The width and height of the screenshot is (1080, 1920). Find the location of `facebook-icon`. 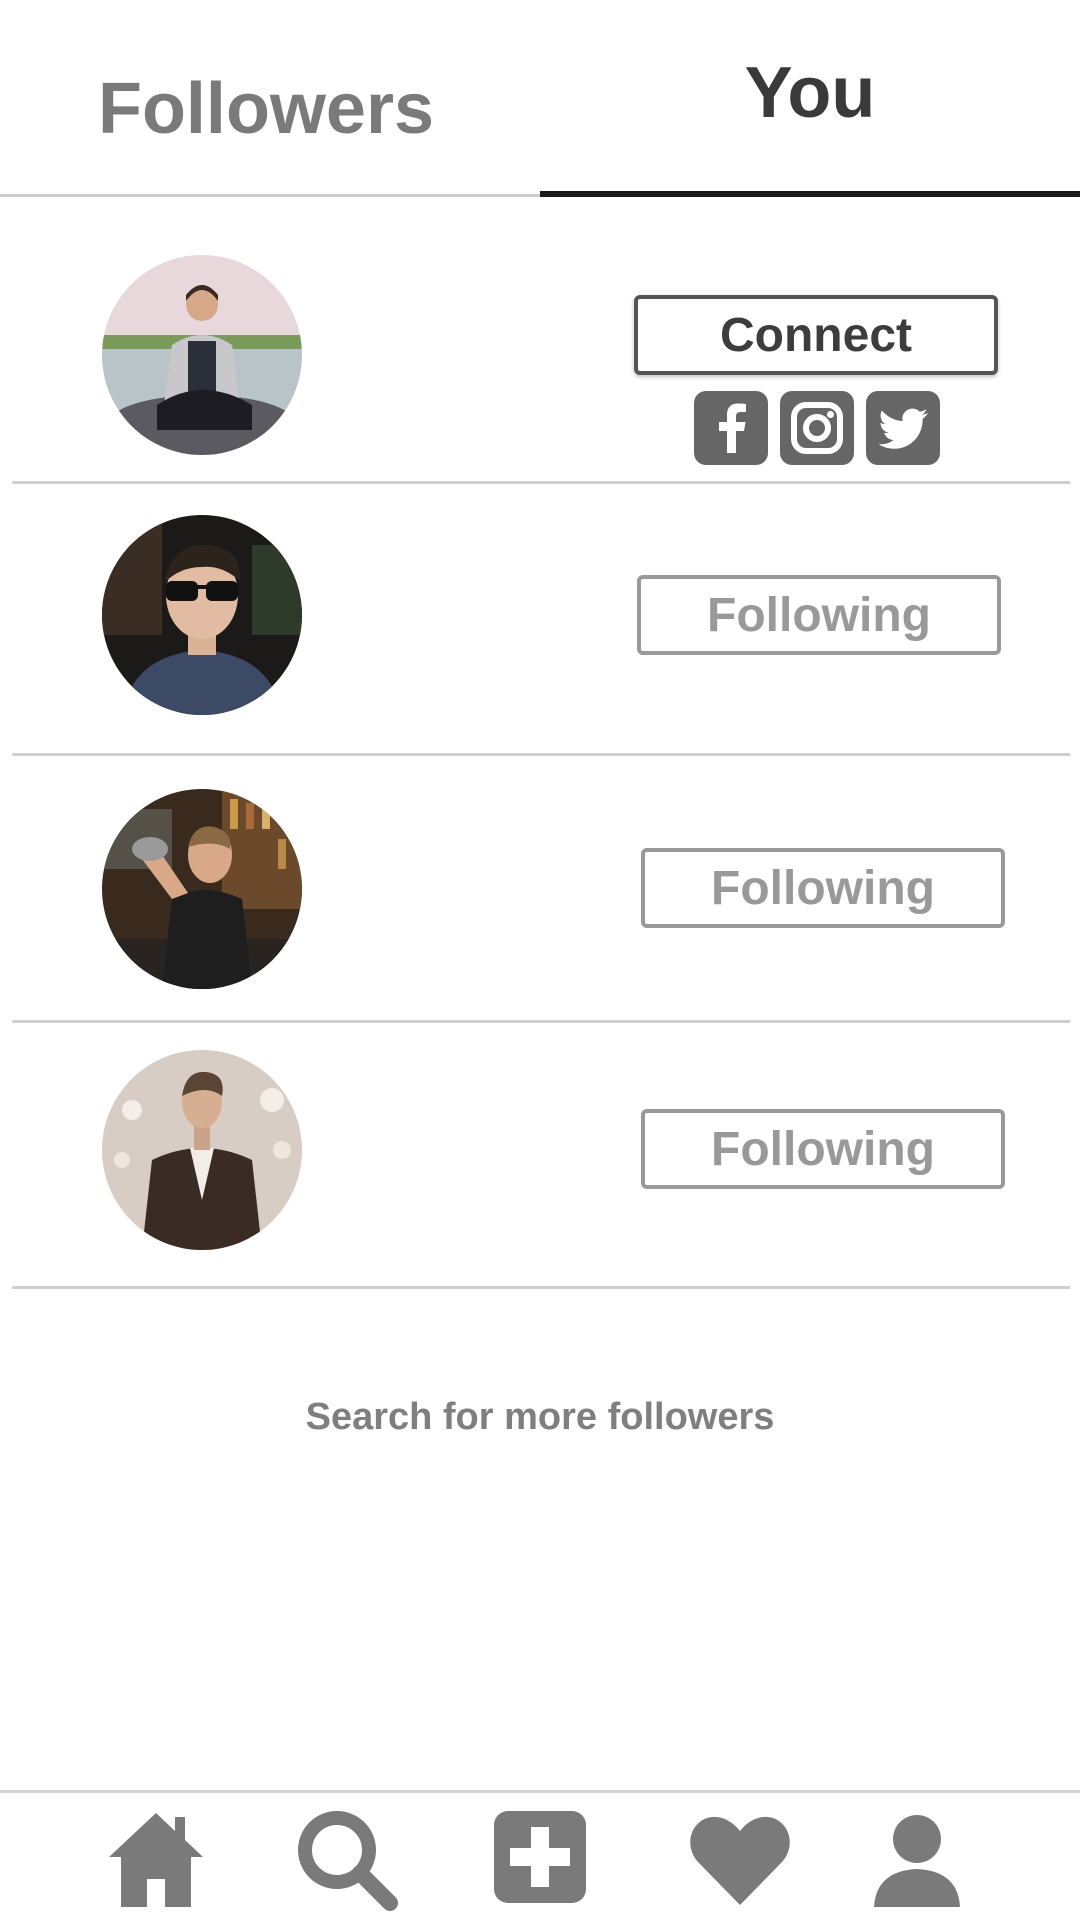

facebook-icon is located at coordinates (731, 428).